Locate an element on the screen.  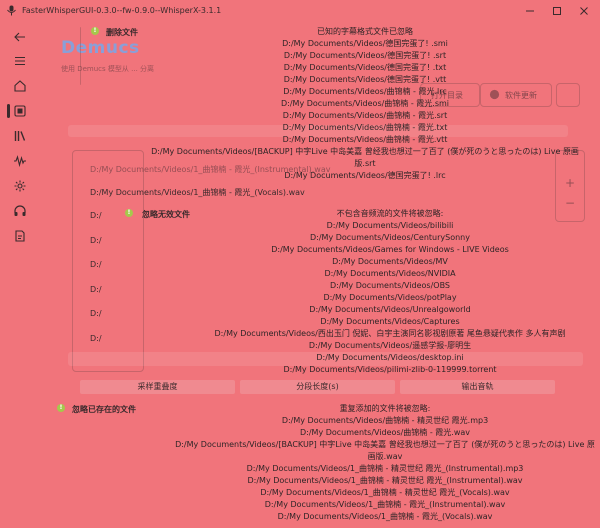
divider is located at coordinates (81, 56).